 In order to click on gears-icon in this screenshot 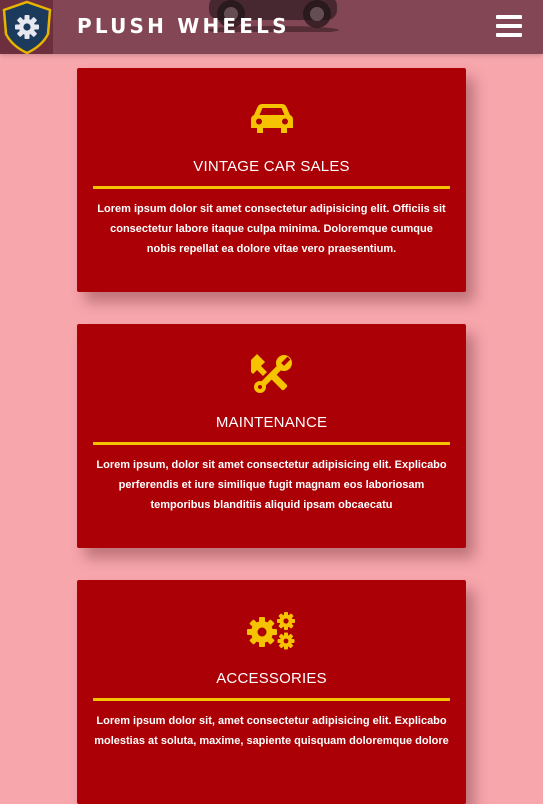, I will do `click(271, 632)`.